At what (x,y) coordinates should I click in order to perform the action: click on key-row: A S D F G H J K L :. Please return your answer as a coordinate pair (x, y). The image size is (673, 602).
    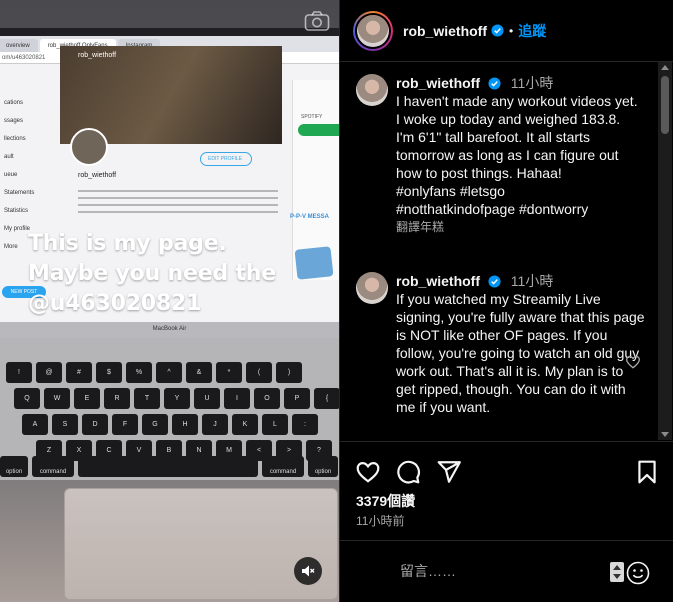
    Looking at the image, I should click on (170, 424).